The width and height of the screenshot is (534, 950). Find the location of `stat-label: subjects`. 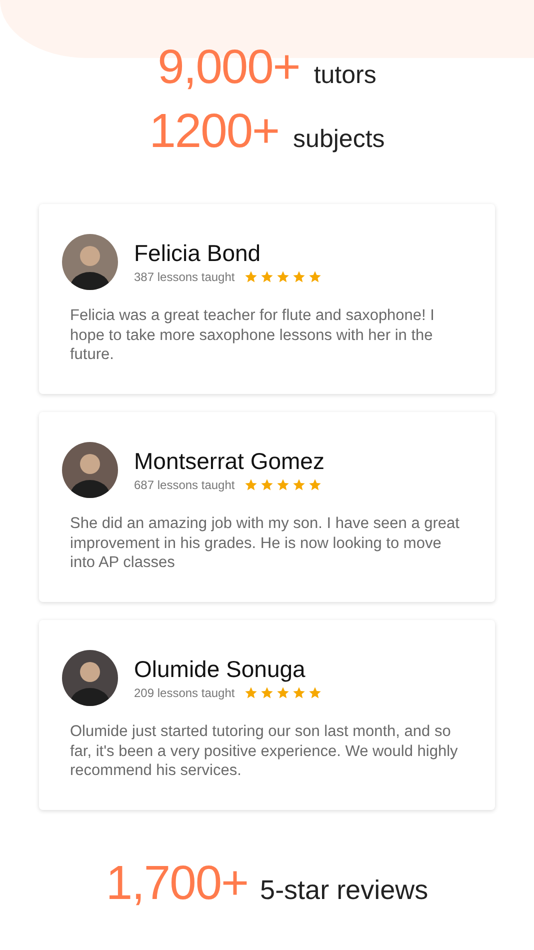

stat-label: subjects is located at coordinates (339, 139).